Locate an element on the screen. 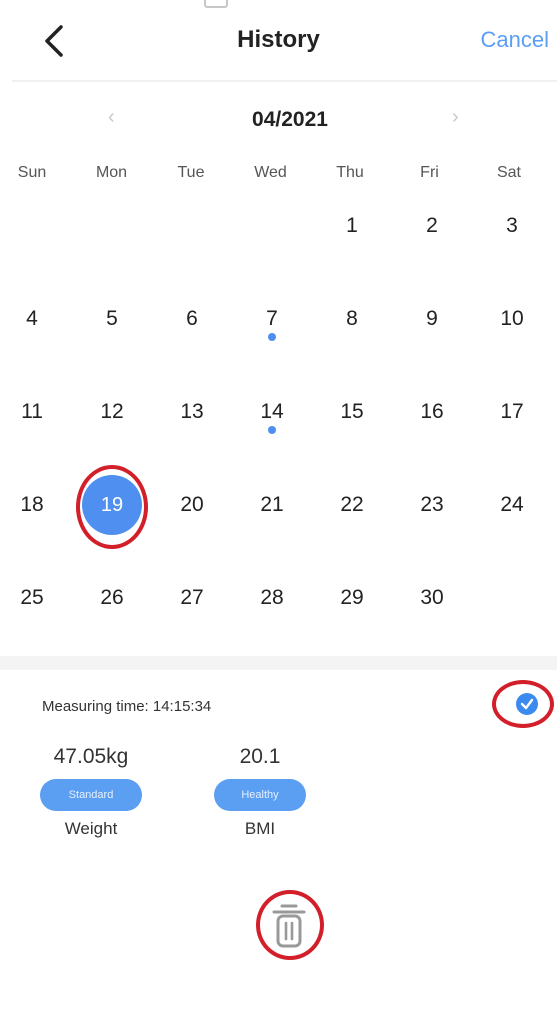 This screenshot has width=557, height=1013. day-number: 28 is located at coordinates (272, 597).